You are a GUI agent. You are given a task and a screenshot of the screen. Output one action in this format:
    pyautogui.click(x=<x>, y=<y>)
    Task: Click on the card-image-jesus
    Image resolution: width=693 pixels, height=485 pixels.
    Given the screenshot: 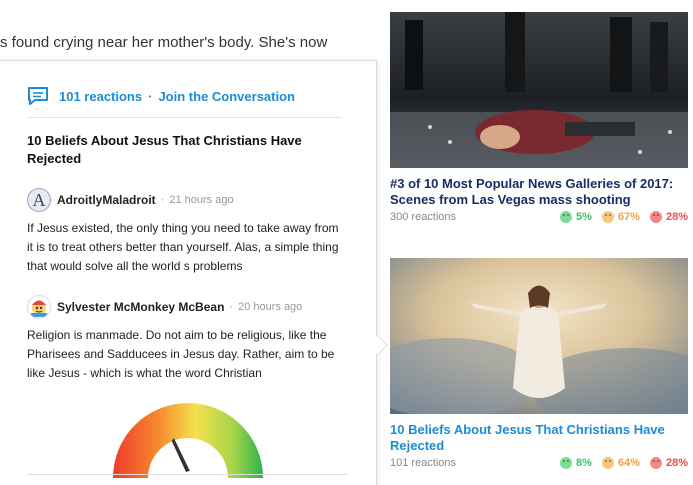 What is the action you would take?
    pyautogui.click(x=539, y=336)
    